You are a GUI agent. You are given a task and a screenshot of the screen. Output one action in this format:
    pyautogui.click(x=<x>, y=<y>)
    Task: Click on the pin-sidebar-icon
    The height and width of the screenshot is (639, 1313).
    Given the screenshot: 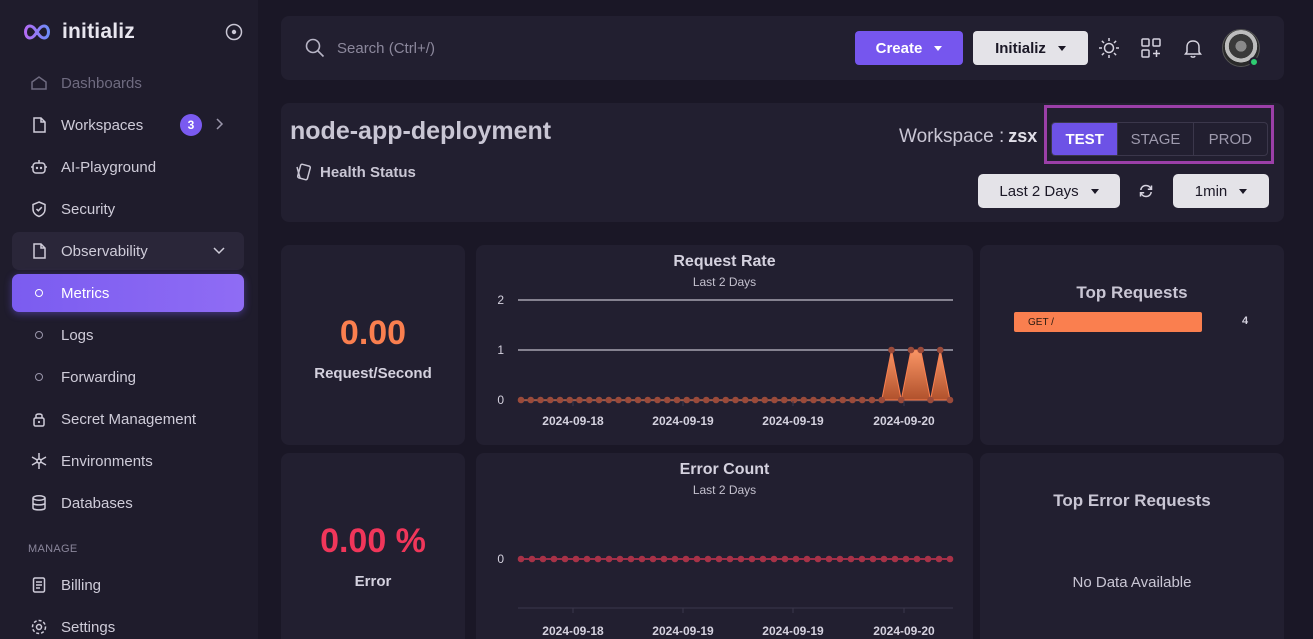 What is the action you would take?
    pyautogui.click(x=234, y=32)
    